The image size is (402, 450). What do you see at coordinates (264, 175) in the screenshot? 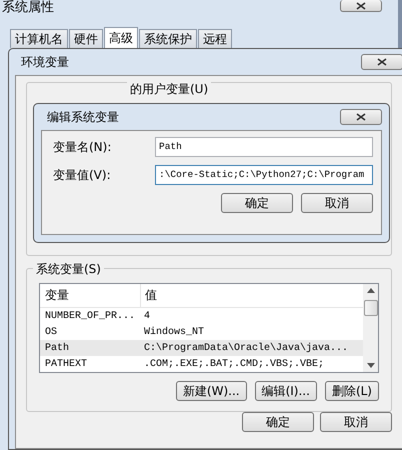
I see `input-field: :\Core-Static;C:\Python27;C:\Program` at bounding box center [264, 175].